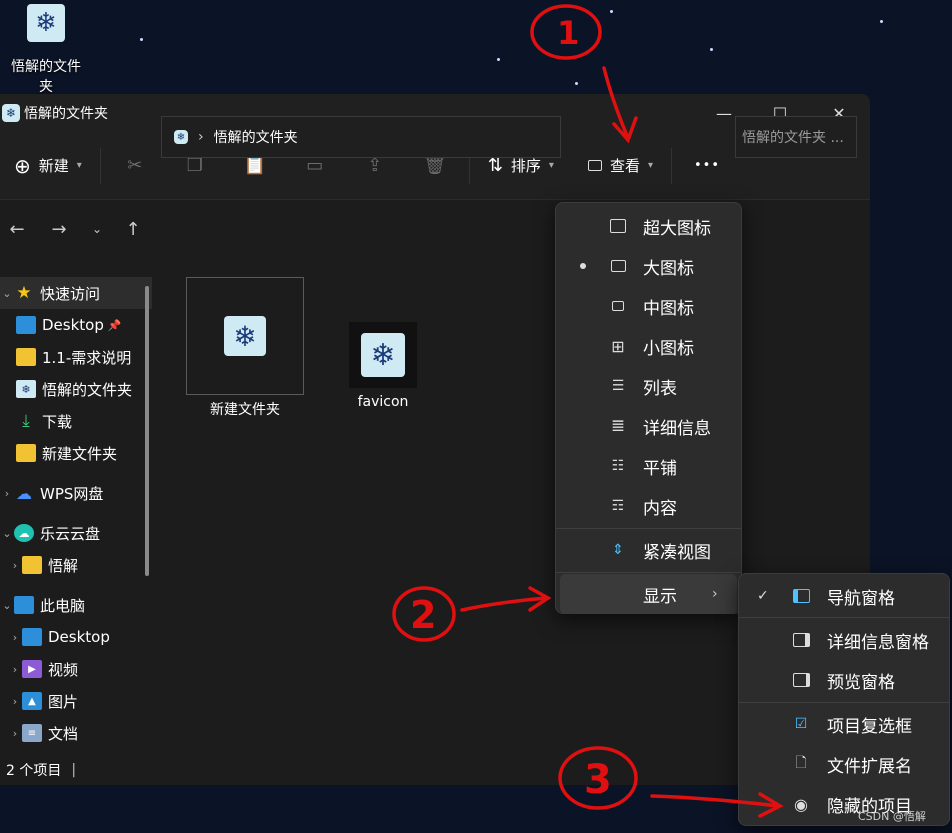 Image resolution: width=952 pixels, height=833 pixels. I want to click on sidebar-item-label: Desktop, so click(73, 325).